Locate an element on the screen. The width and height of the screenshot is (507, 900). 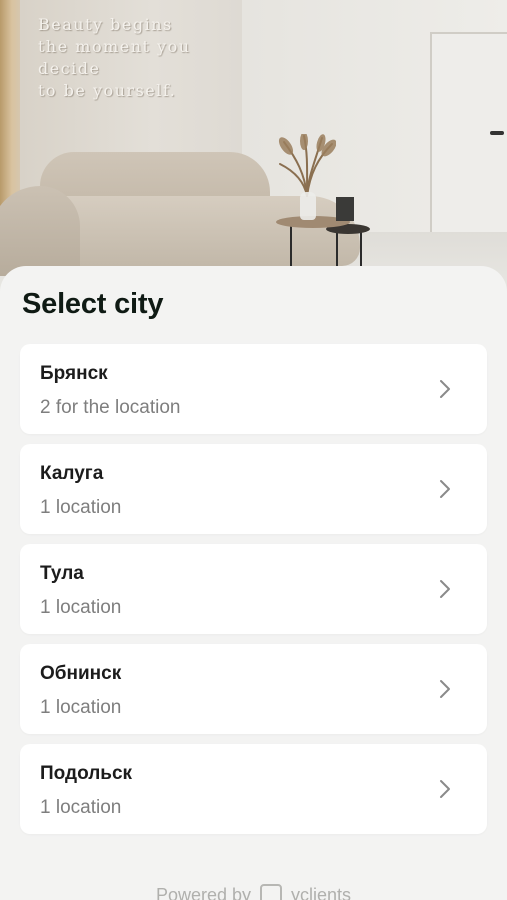
sofa-arm is located at coordinates (40, 231).